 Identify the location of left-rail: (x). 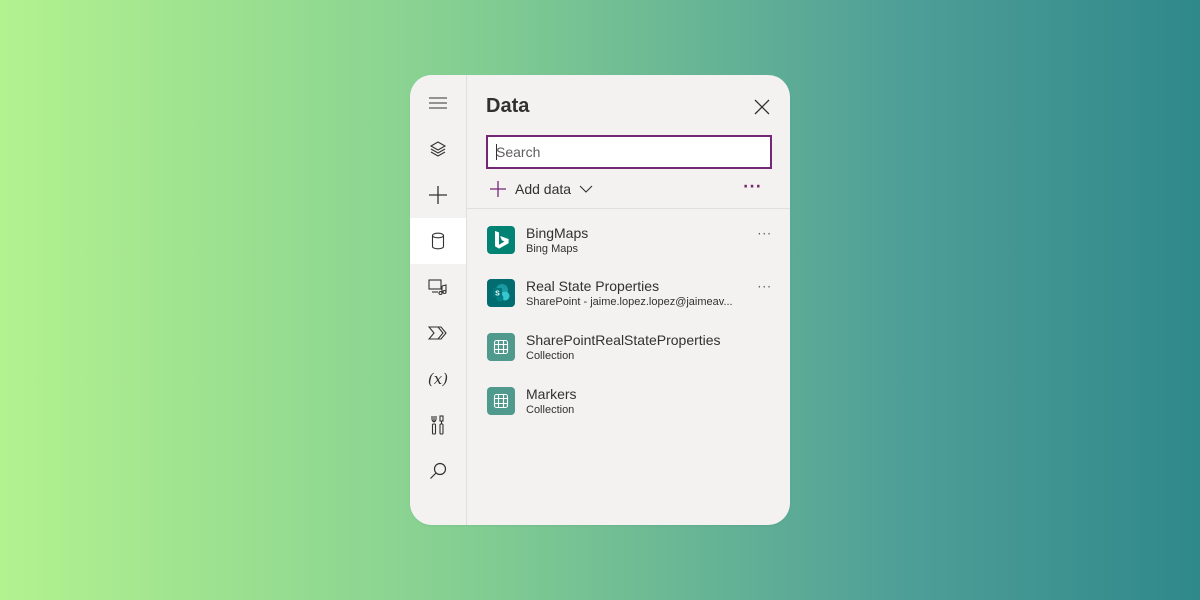
(438, 300).